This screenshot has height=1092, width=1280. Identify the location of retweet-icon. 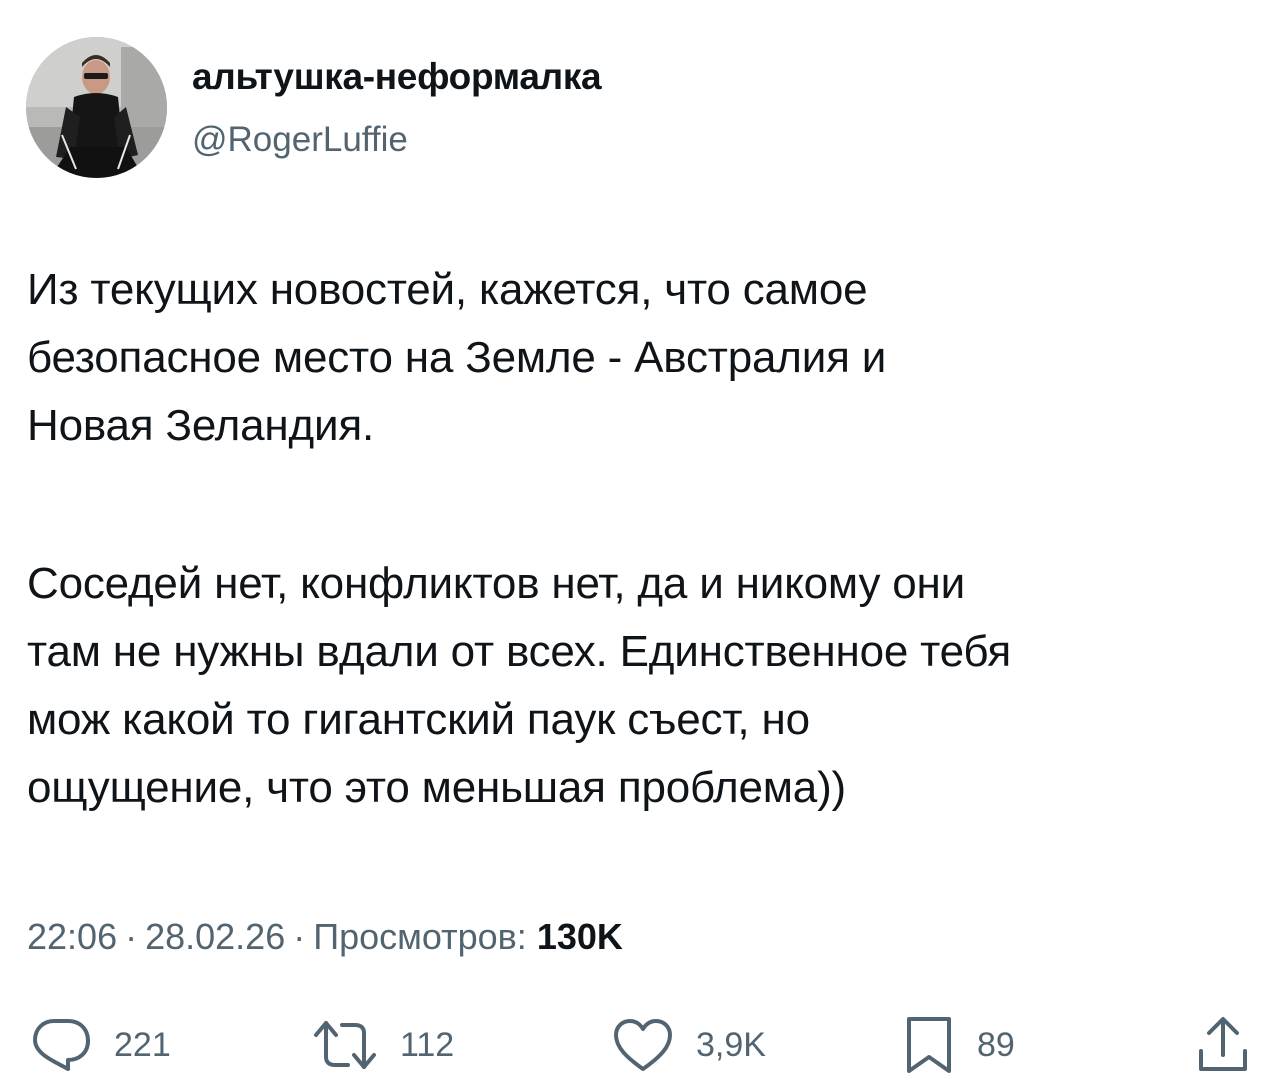
(345, 1045).